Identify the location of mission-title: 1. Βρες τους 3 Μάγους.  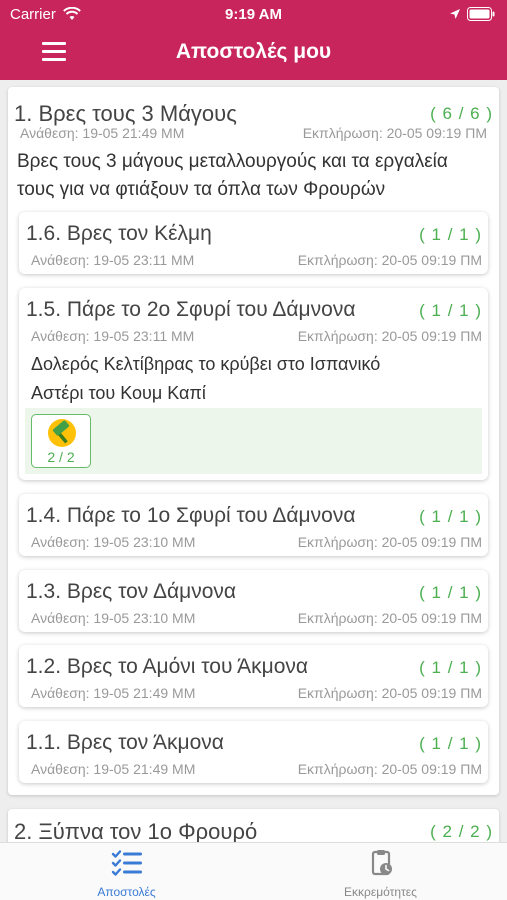
(125, 113).